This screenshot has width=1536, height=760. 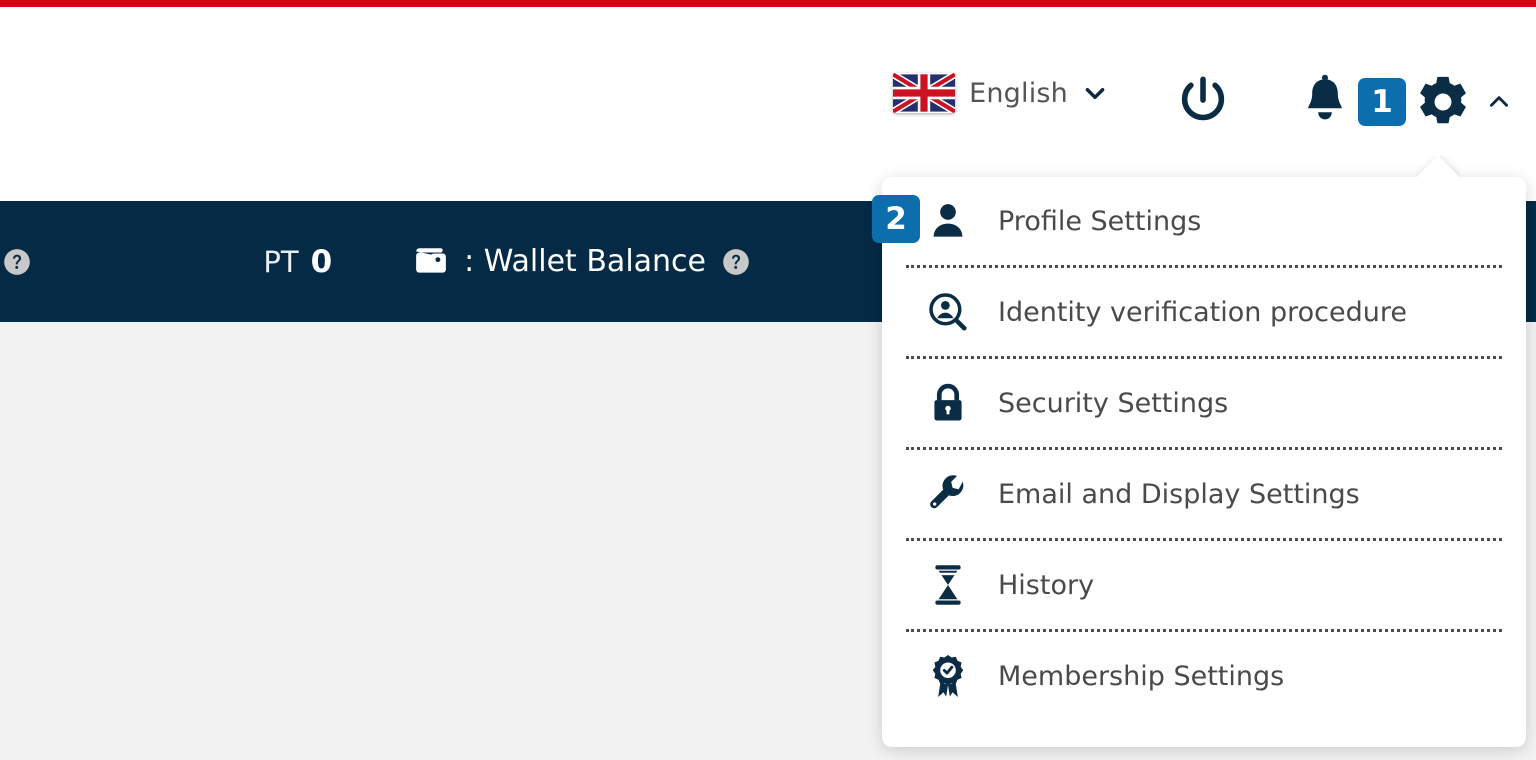 I want to click on identity-search-icon, so click(x=948, y=312).